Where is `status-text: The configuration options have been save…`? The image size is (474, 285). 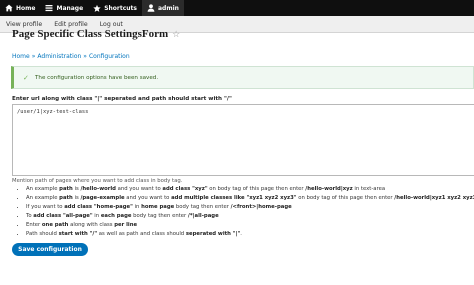
status-text: The configuration options have been save… is located at coordinates (97, 77).